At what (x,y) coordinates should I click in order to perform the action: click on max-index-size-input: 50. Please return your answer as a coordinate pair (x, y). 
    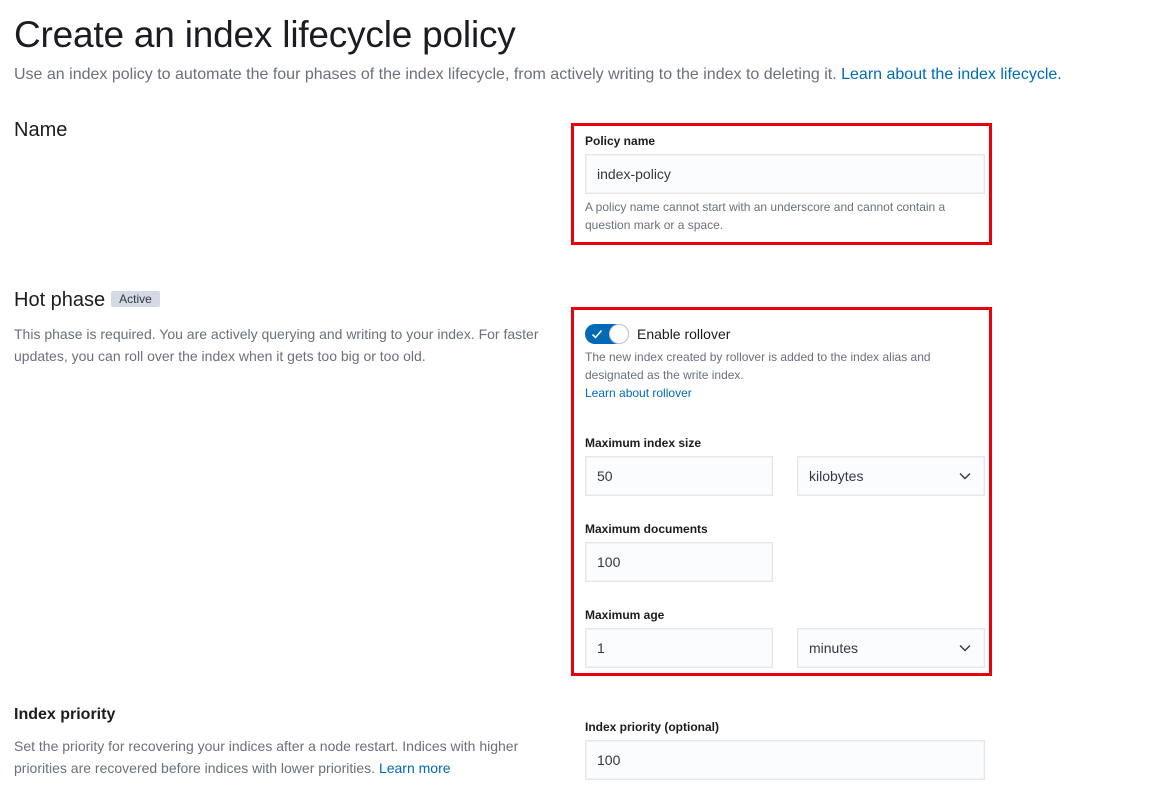
    Looking at the image, I should click on (679, 476).